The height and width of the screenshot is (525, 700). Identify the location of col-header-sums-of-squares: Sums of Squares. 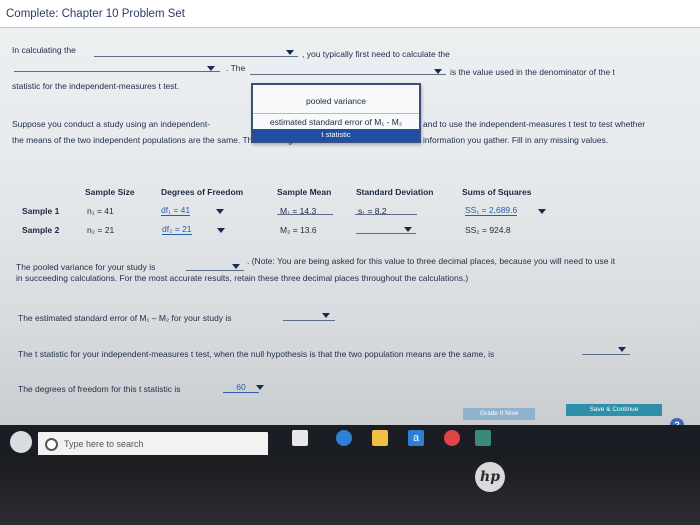
(497, 192).